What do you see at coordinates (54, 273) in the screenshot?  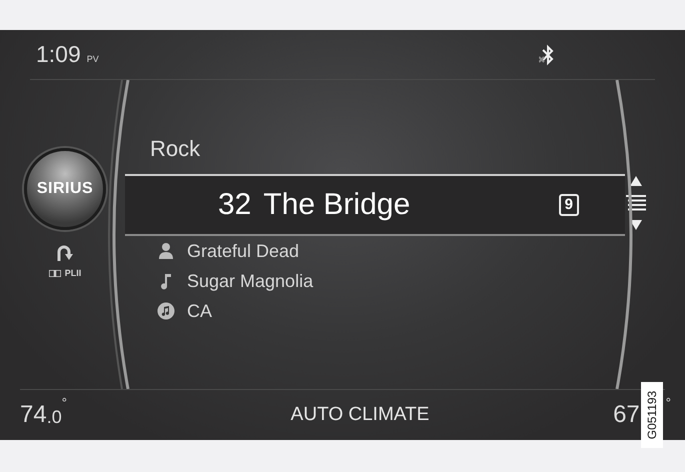 I see `dolby-icon` at bounding box center [54, 273].